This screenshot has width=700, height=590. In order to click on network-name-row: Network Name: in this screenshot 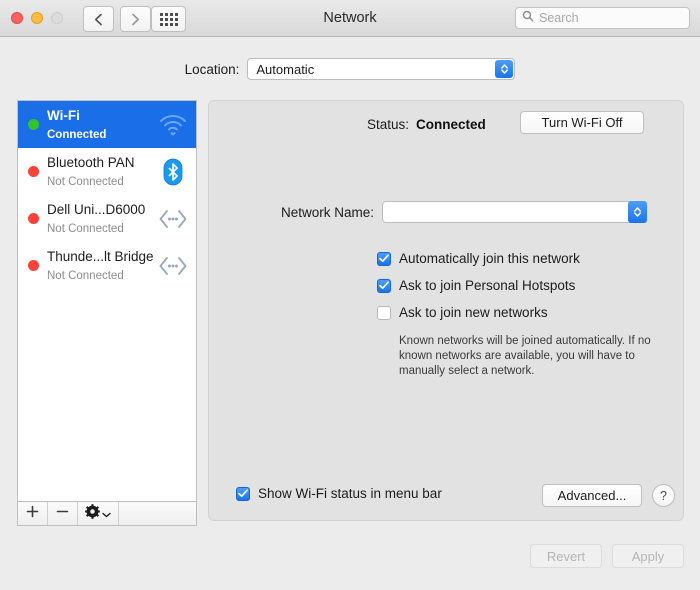, I will do `click(447, 212)`.